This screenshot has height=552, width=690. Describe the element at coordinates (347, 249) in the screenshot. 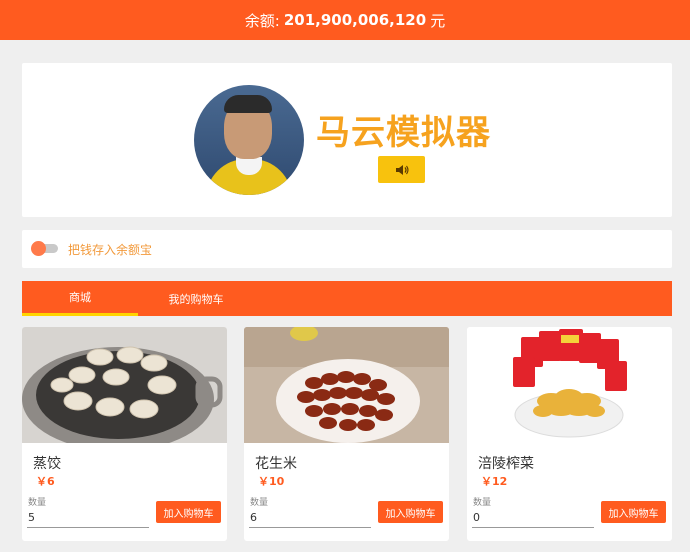

I see `savings-toggle-row: 把钱存入余额宝` at that location.